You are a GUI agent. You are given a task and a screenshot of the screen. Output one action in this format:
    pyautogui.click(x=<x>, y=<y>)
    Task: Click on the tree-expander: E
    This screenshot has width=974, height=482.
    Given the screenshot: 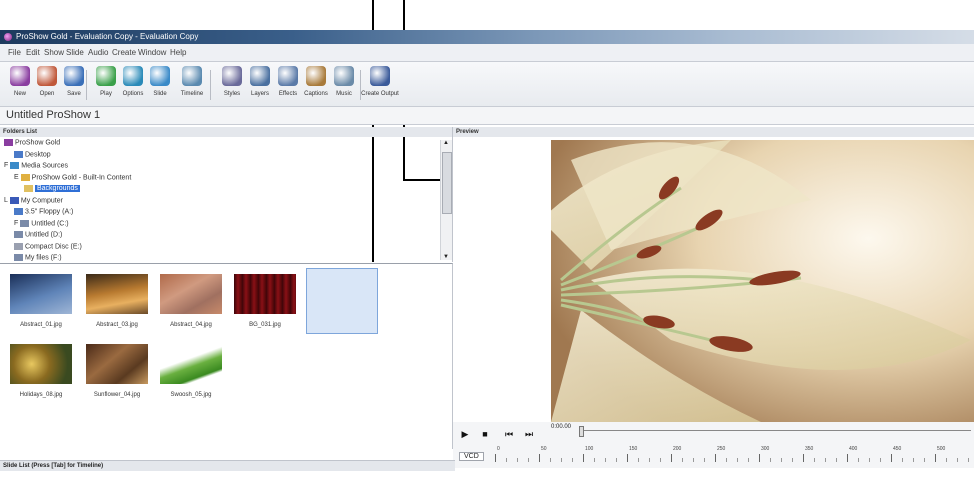 What is the action you would take?
    pyautogui.click(x=16, y=177)
    